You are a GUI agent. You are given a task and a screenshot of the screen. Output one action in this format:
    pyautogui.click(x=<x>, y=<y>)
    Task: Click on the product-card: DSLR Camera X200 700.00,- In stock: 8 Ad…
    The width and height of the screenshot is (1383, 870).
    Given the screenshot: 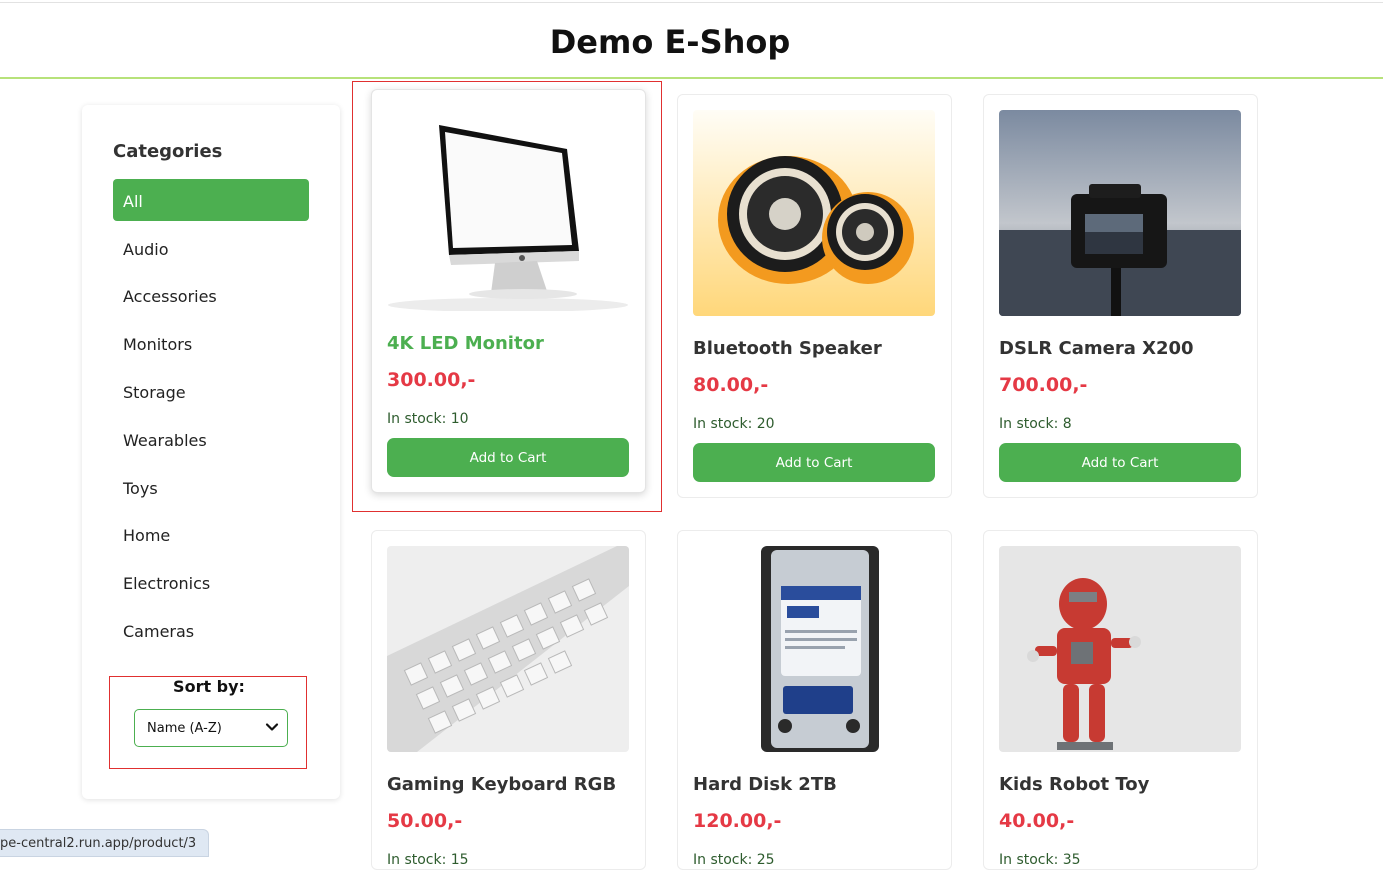 What is the action you would take?
    pyautogui.click(x=1120, y=296)
    